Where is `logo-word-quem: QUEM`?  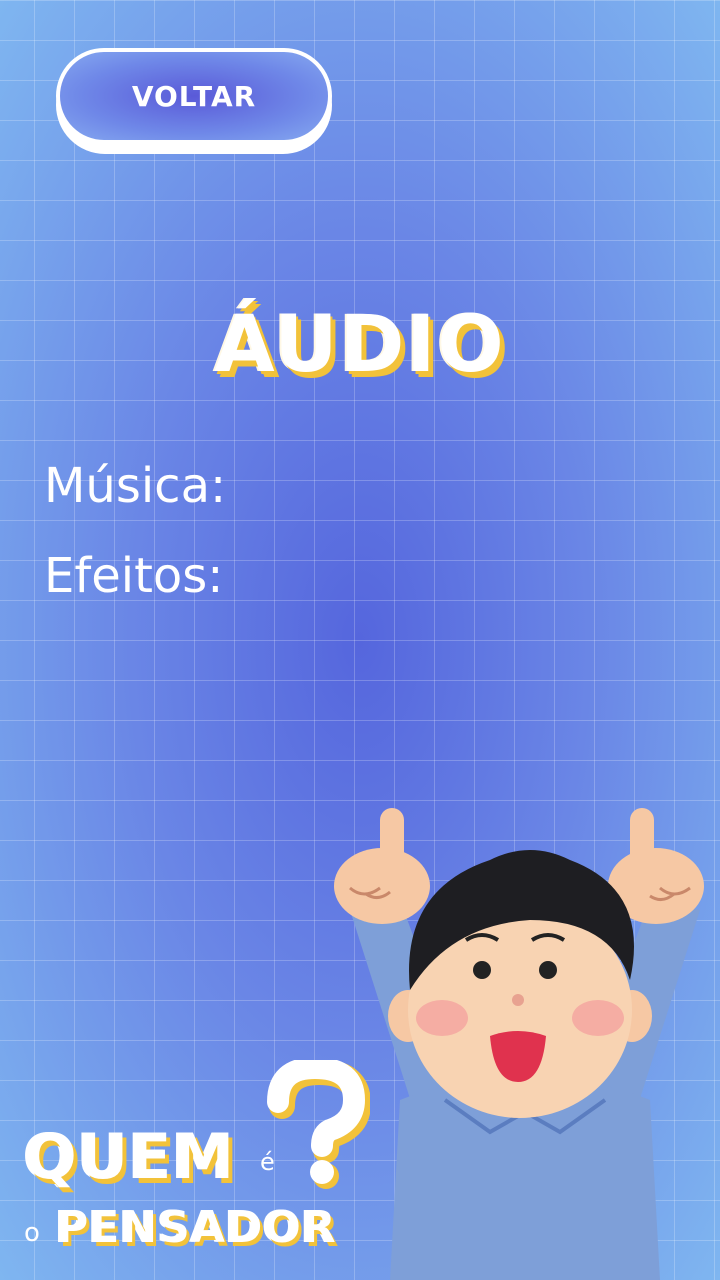
logo-word-quem: QUEM is located at coordinates (130, 1156).